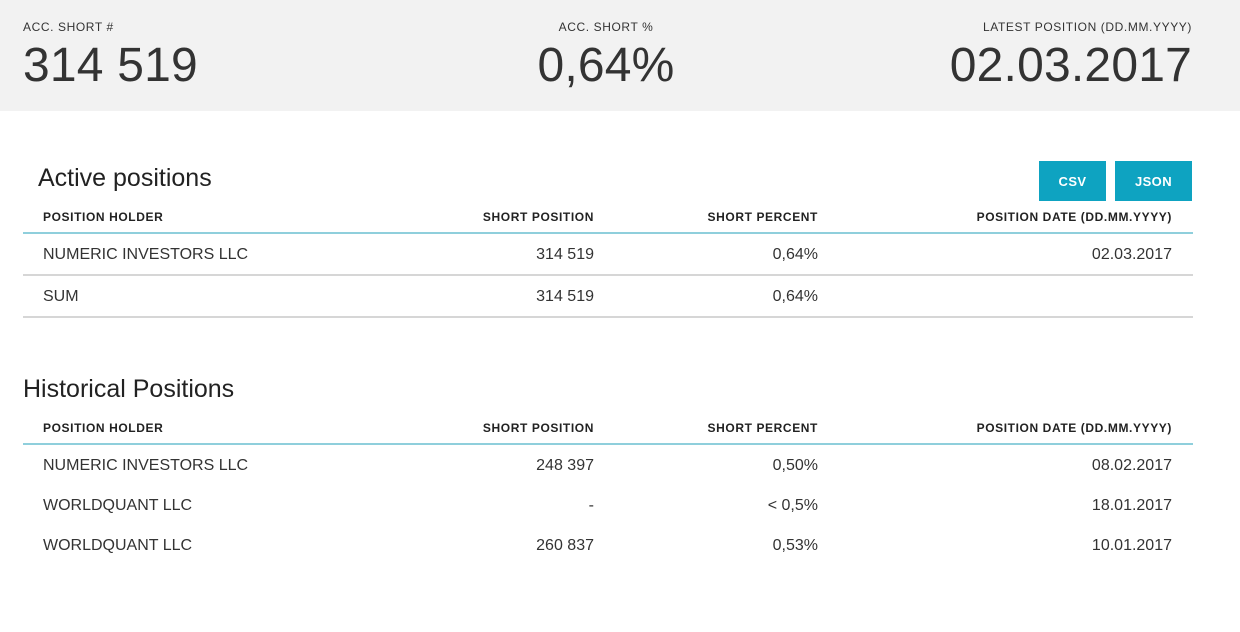 The width and height of the screenshot is (1240, 632). Describe the element at coordinates (1072, 181) in the screenshot. I see `csv-button: CSV` at that location.